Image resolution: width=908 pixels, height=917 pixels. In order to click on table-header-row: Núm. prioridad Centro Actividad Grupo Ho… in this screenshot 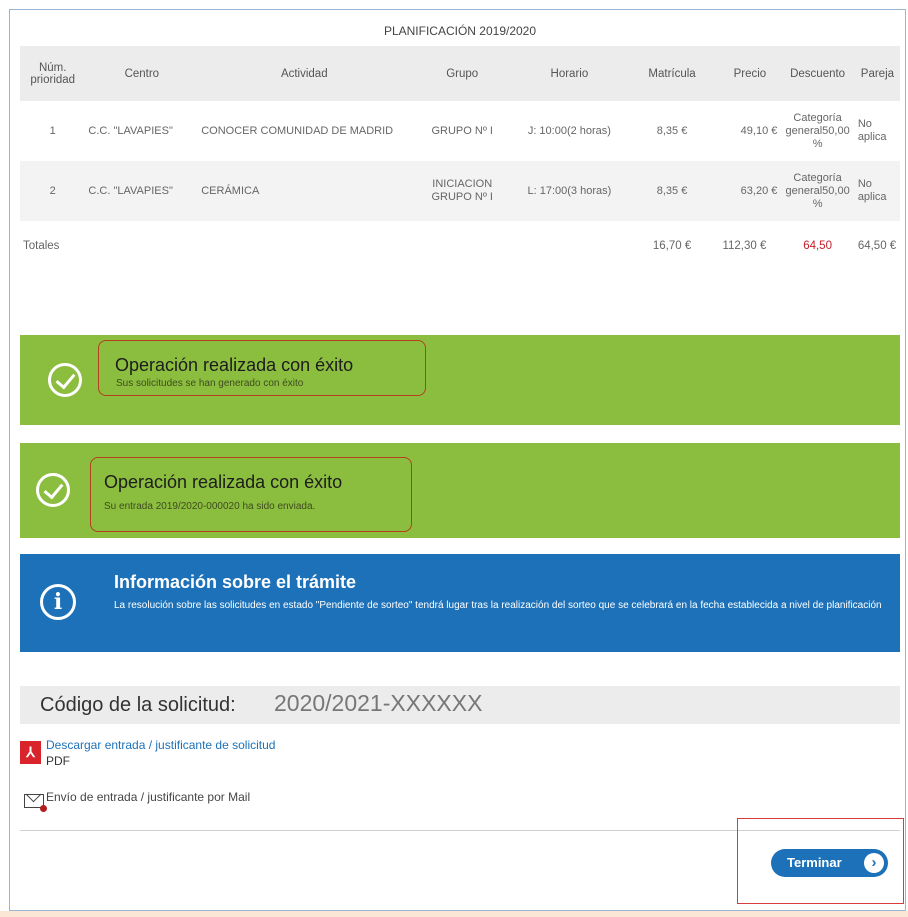, I will do `click(460, 73)`.